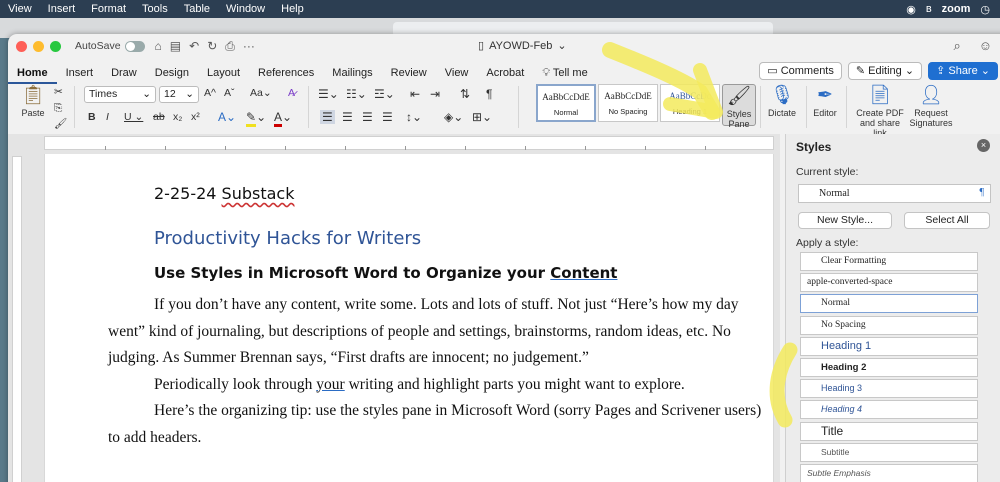 This screenshot has height=482, width=1000. I want to click on comments-button: ▭ Comments, so click(800, 71).